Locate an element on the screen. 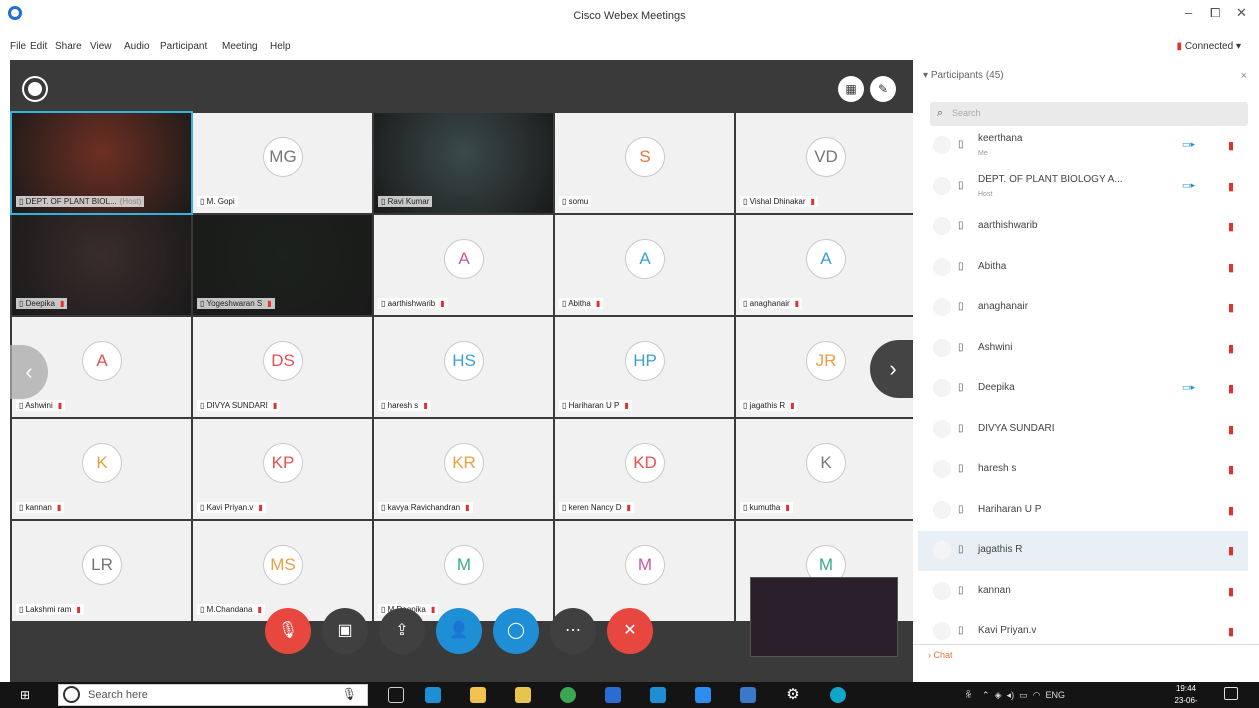 This screenshot has width=1259, height=708. photo-viewer-icon is located at coordinates (748, 695).